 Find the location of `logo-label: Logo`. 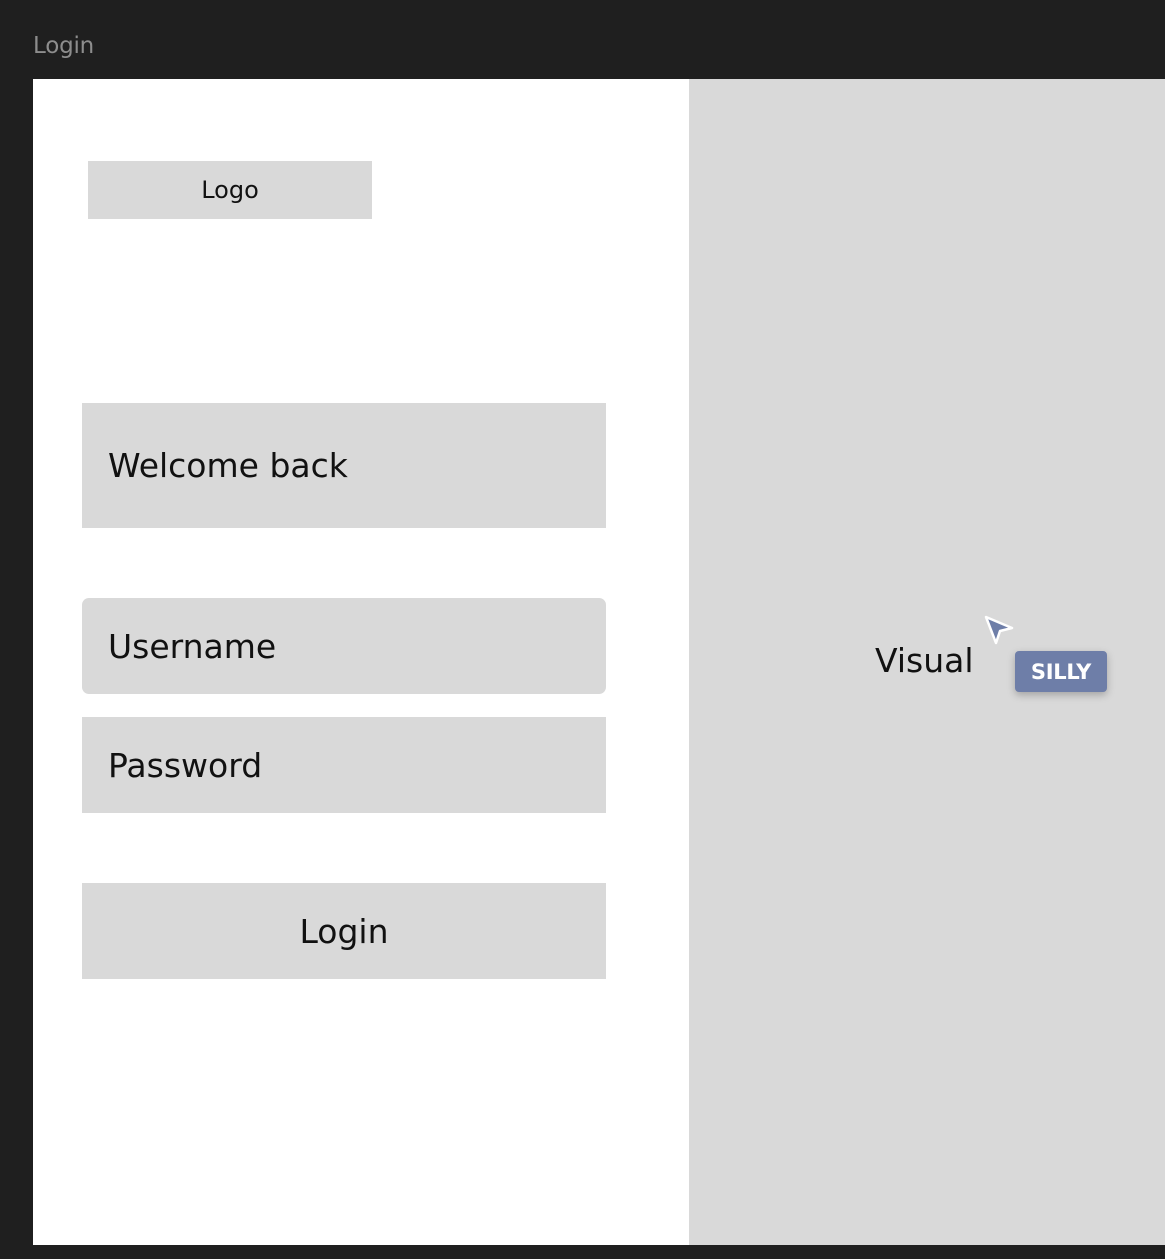

logo-label: Logo is located at coordinates (230, 190).